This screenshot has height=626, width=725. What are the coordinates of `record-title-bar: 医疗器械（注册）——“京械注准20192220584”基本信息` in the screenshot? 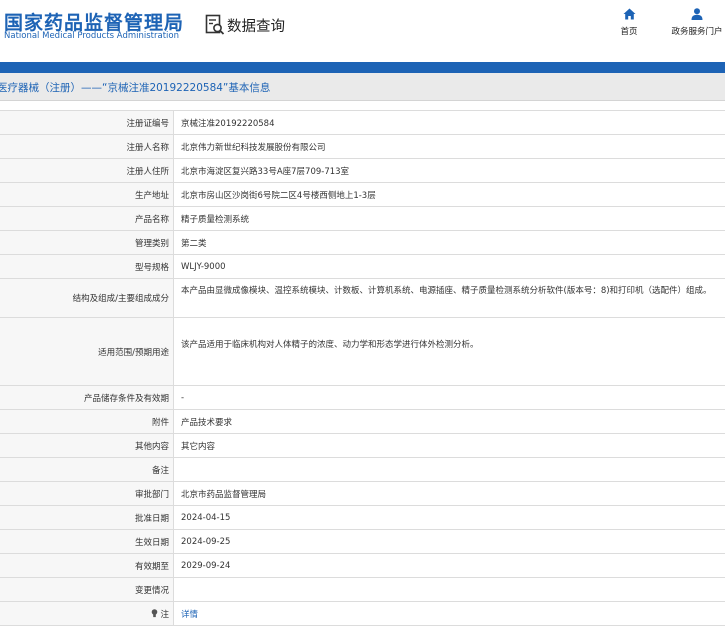 It's located at (362, 87).